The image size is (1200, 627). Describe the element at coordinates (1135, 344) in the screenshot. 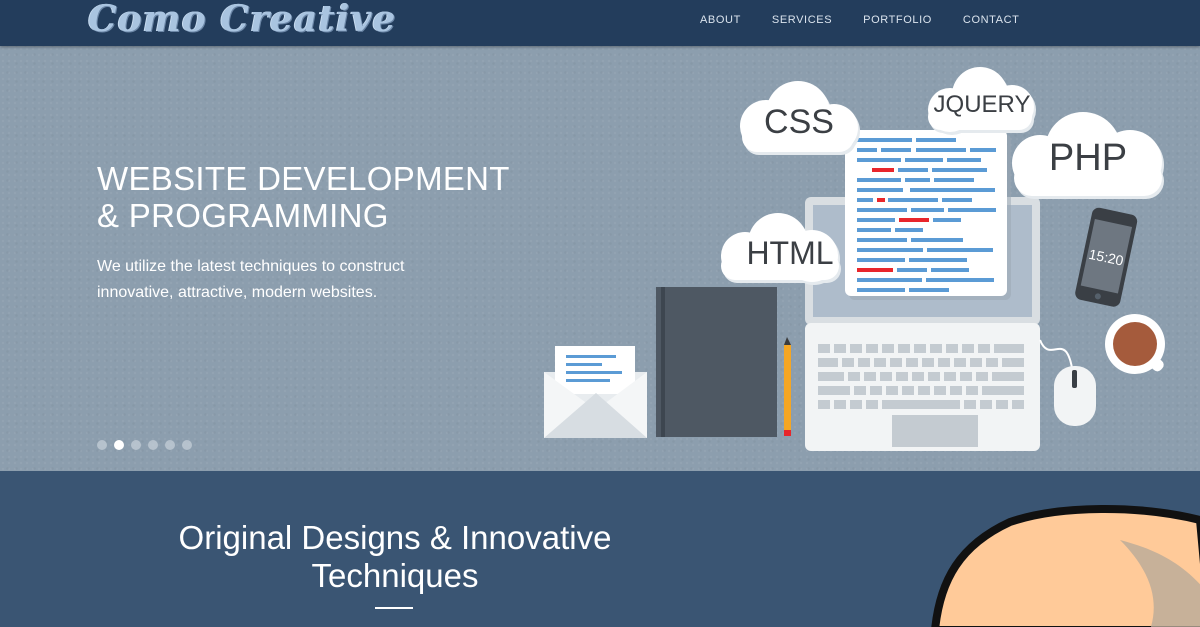

I see `coffee-cup-icon` at that location.